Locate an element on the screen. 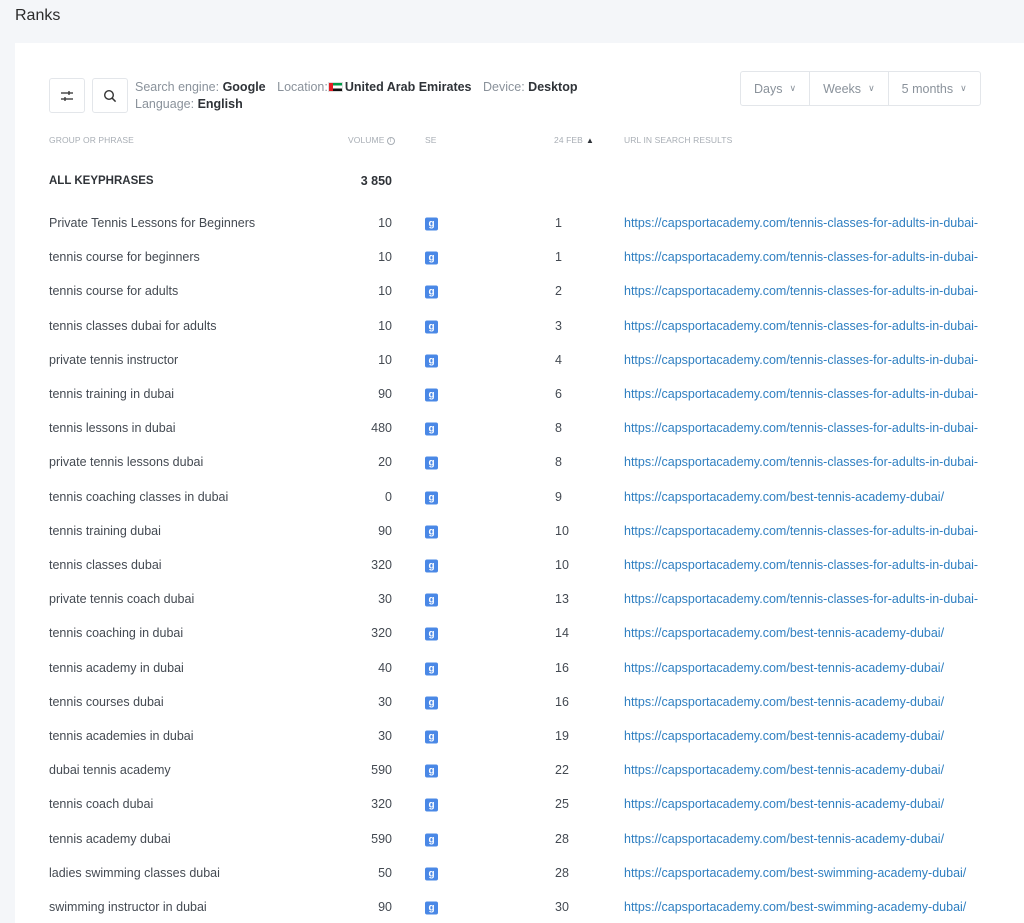 The image size is (1024, 923). language-label: Language: is located at coordinates (165, 104).